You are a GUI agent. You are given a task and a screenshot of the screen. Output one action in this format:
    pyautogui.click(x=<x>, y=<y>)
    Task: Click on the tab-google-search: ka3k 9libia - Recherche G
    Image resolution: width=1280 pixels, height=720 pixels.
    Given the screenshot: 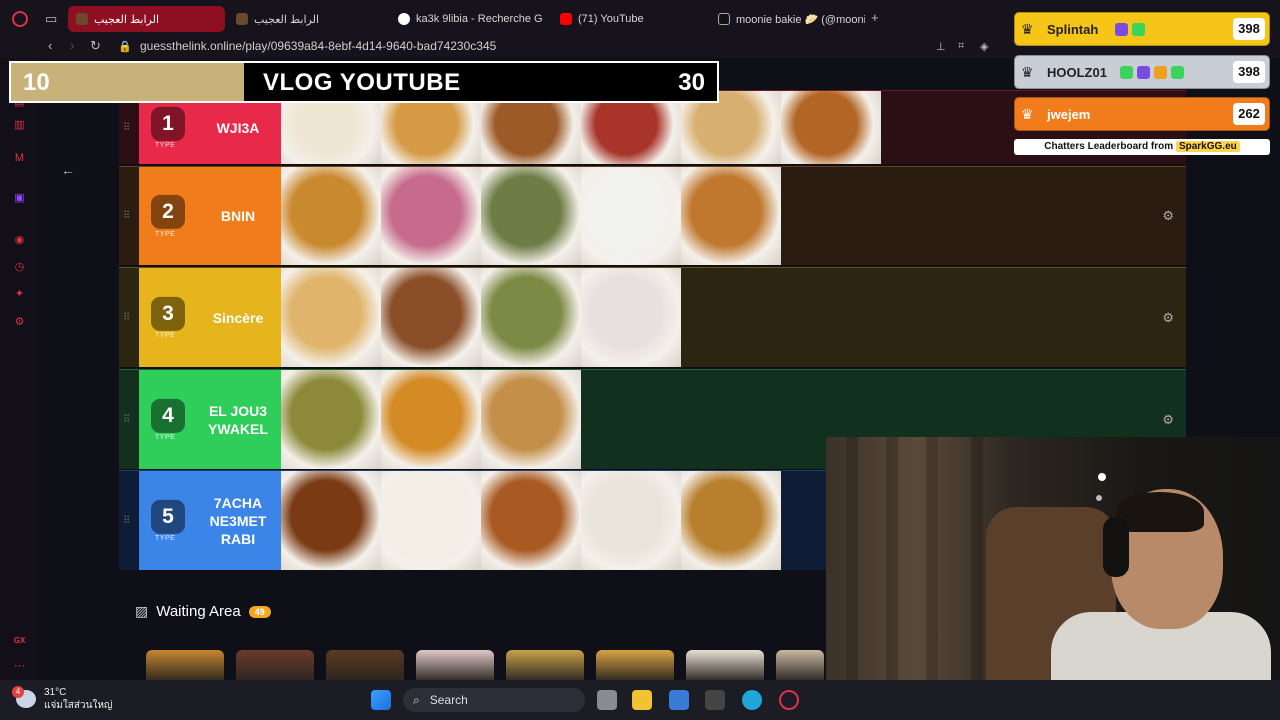 What is the action you would take?
    pyautogui.click(x=470, y=19)
    